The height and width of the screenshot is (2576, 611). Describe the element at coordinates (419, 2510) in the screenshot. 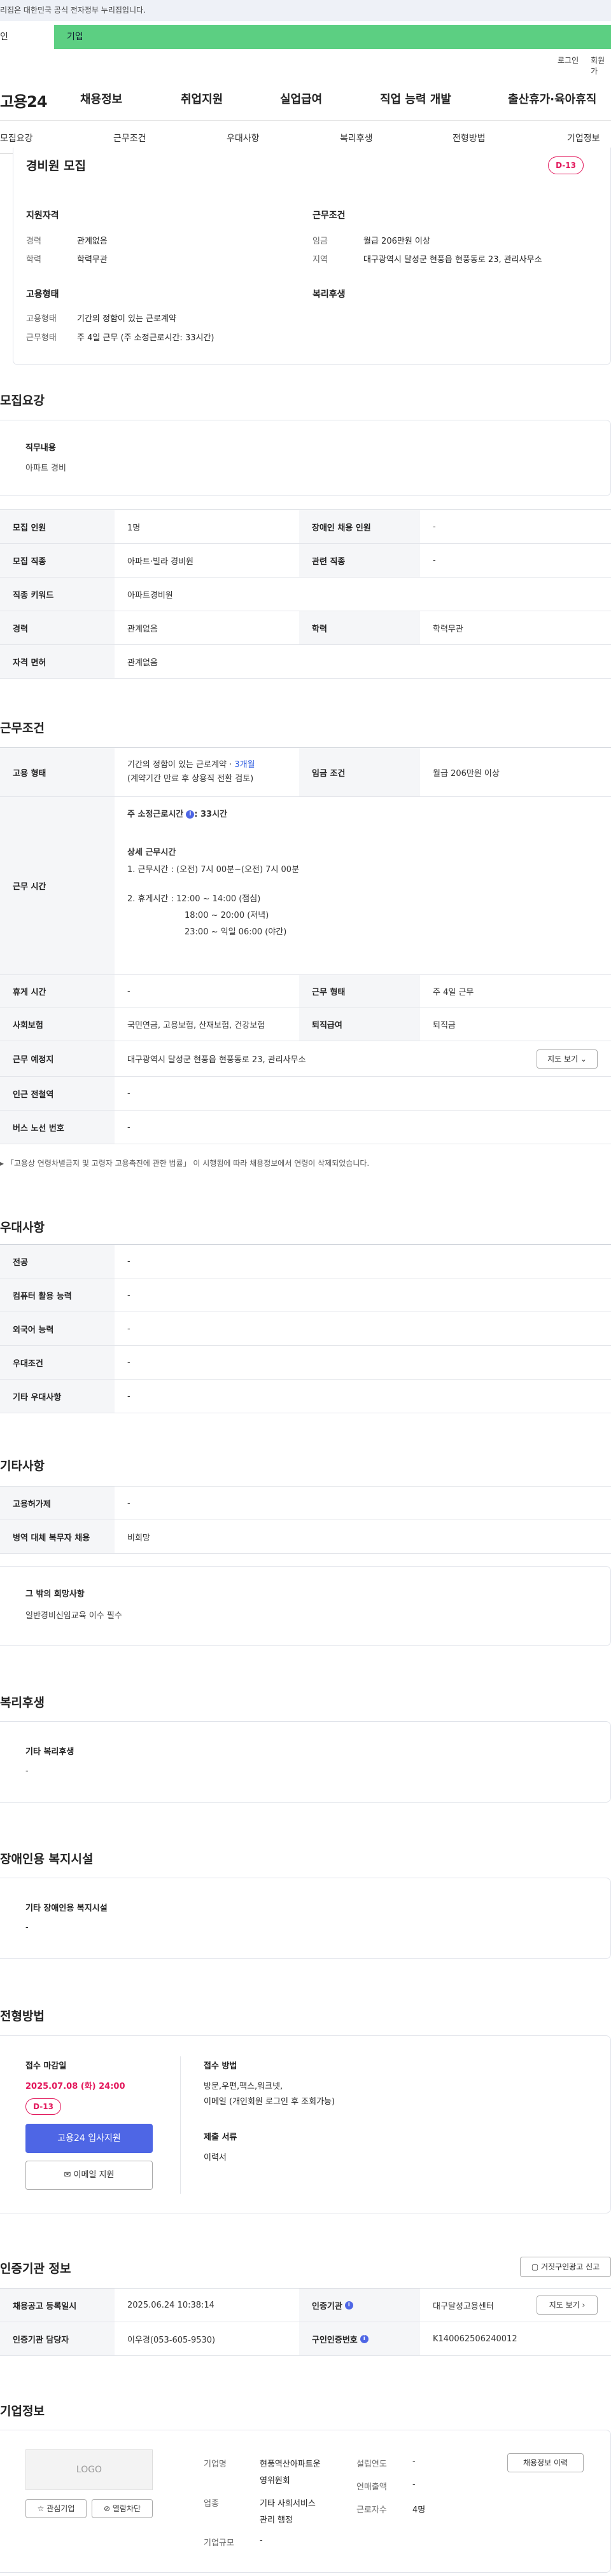

I see `employees-value: 4명` at that location.